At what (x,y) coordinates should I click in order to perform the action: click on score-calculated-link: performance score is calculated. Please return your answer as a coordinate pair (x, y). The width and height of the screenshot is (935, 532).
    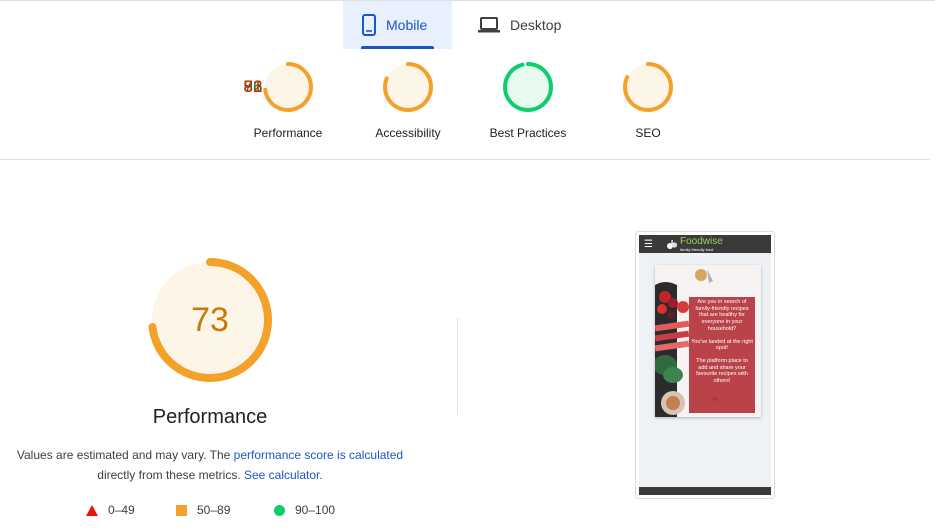
    Looking at the image, I should click on (318, 455).